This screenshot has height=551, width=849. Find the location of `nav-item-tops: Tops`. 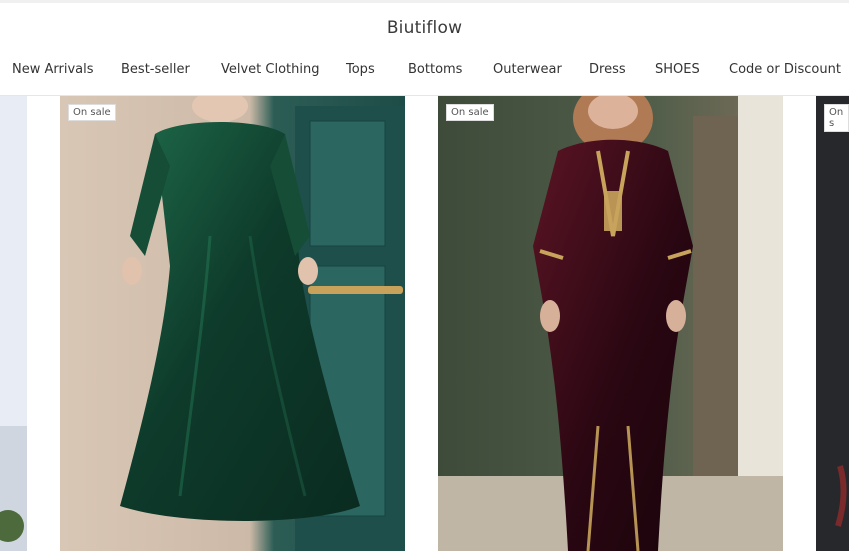

nav-item-tops: Tops is located at coordinates (360, 69).